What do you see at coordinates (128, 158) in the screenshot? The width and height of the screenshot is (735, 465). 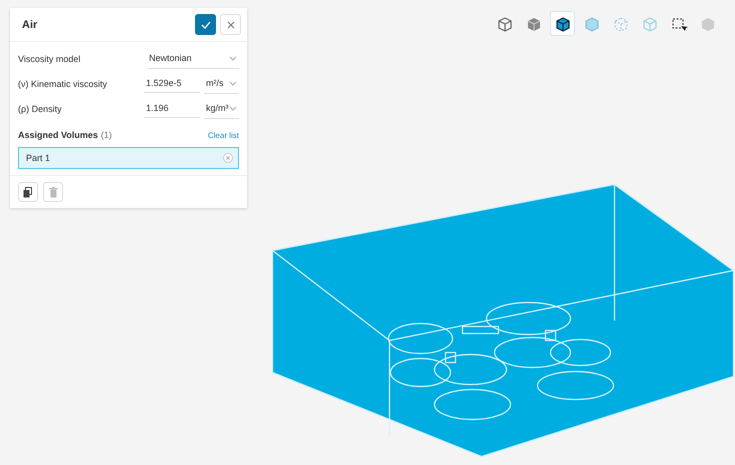 I see `assigned-volume-item: Part 1` at bounding box center [128, 158].